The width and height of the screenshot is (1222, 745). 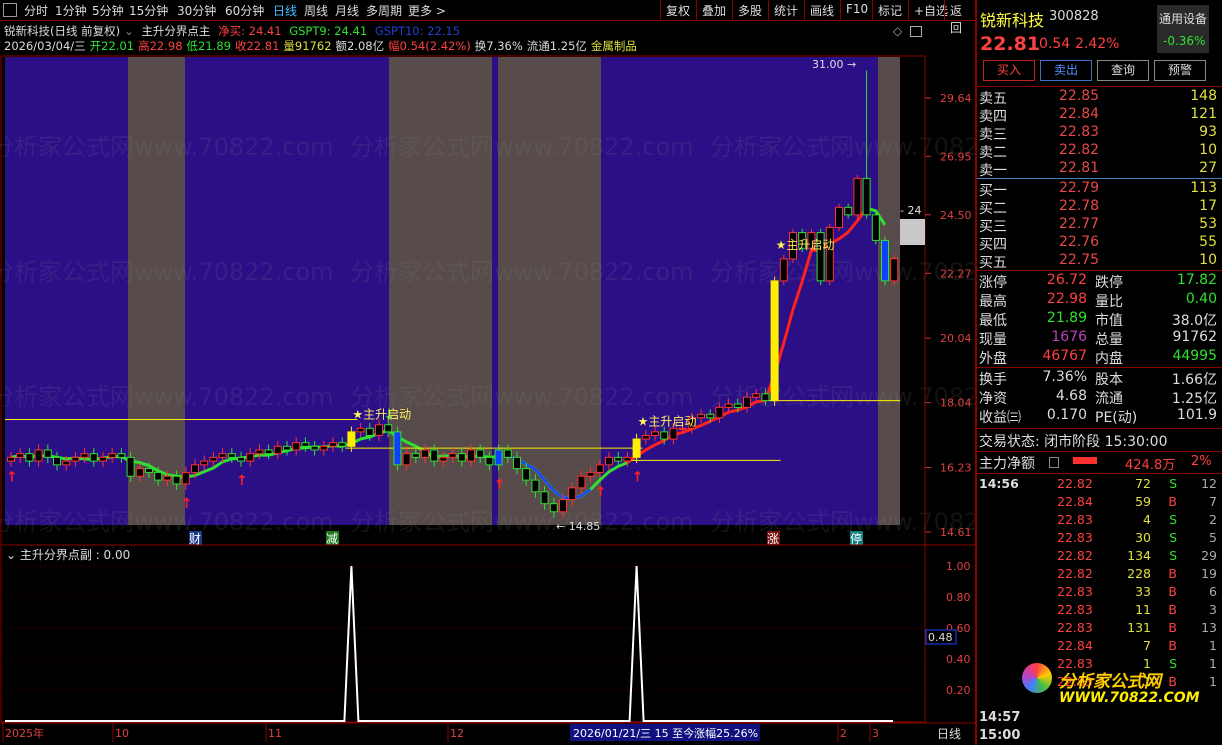 I want to click on ask-row: 卖一 22.81 27, so click(x=1099, y=169).